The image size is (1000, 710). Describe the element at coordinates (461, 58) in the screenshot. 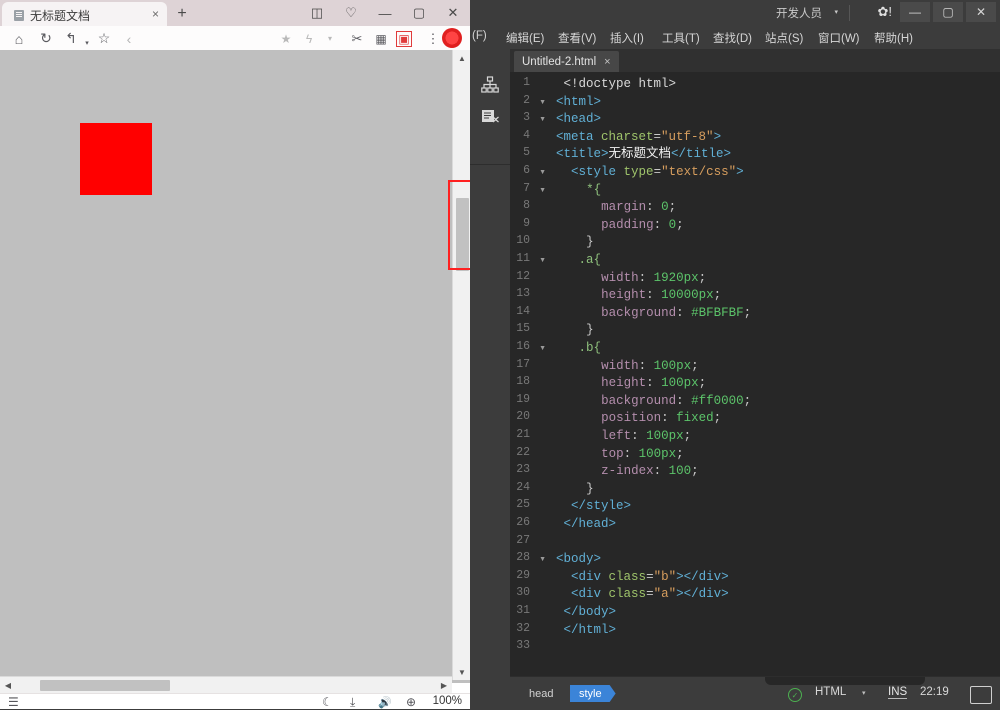

I see `scroll-up-arrow-icon: ▲` at that location.